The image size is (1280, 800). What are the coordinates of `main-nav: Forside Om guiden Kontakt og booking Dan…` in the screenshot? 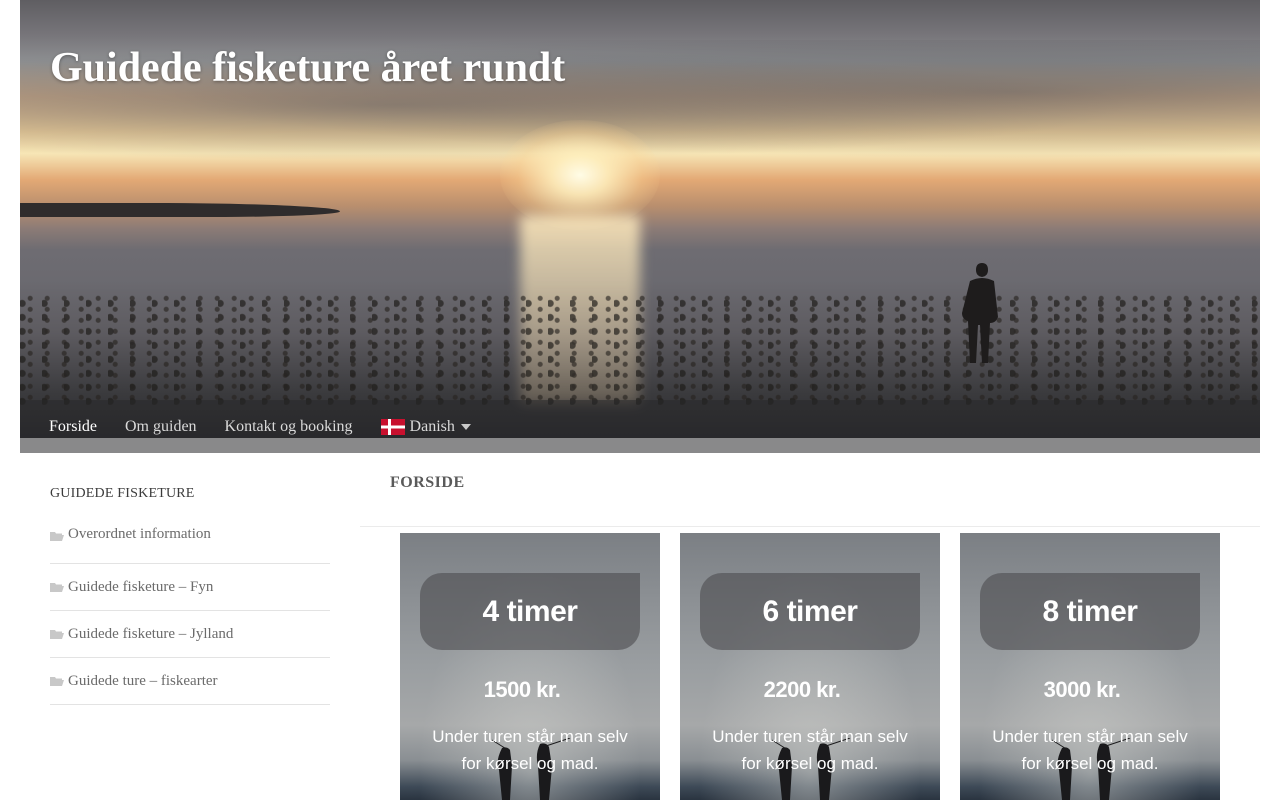 It's located at (640, 426).